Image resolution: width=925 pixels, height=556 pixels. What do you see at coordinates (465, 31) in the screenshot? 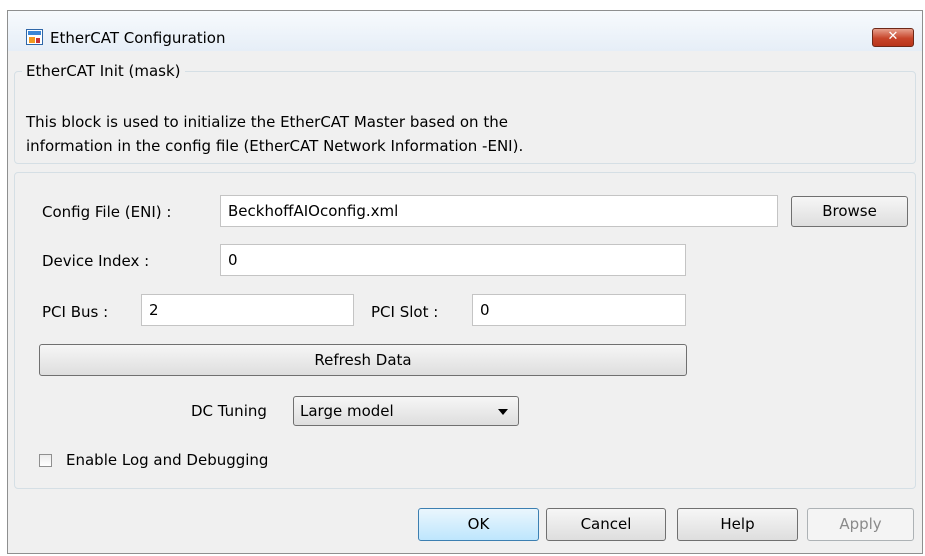
I see `title-bar: EtherCAT Configuration ✕` at bounding box center [465, 31].